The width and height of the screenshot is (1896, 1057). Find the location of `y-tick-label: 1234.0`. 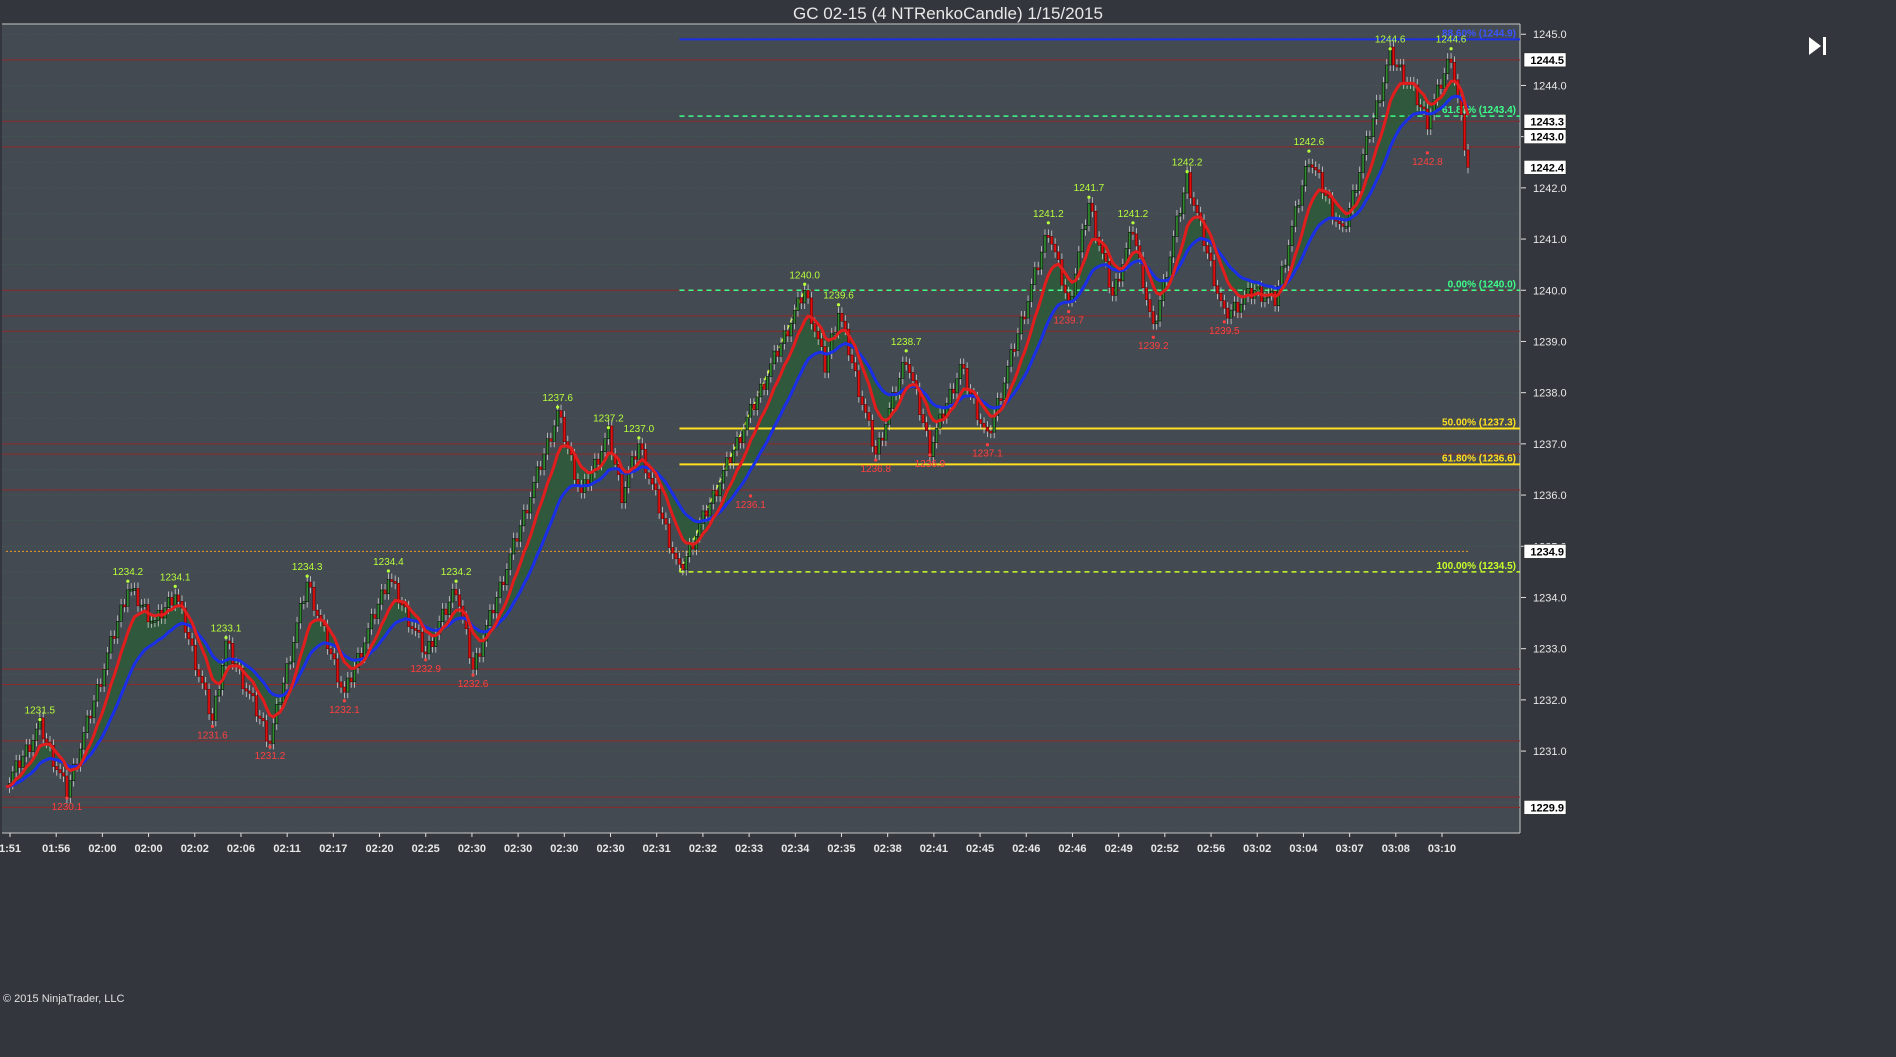

y-tick-label: 1234.0 is located at coordinates (1550, 598).